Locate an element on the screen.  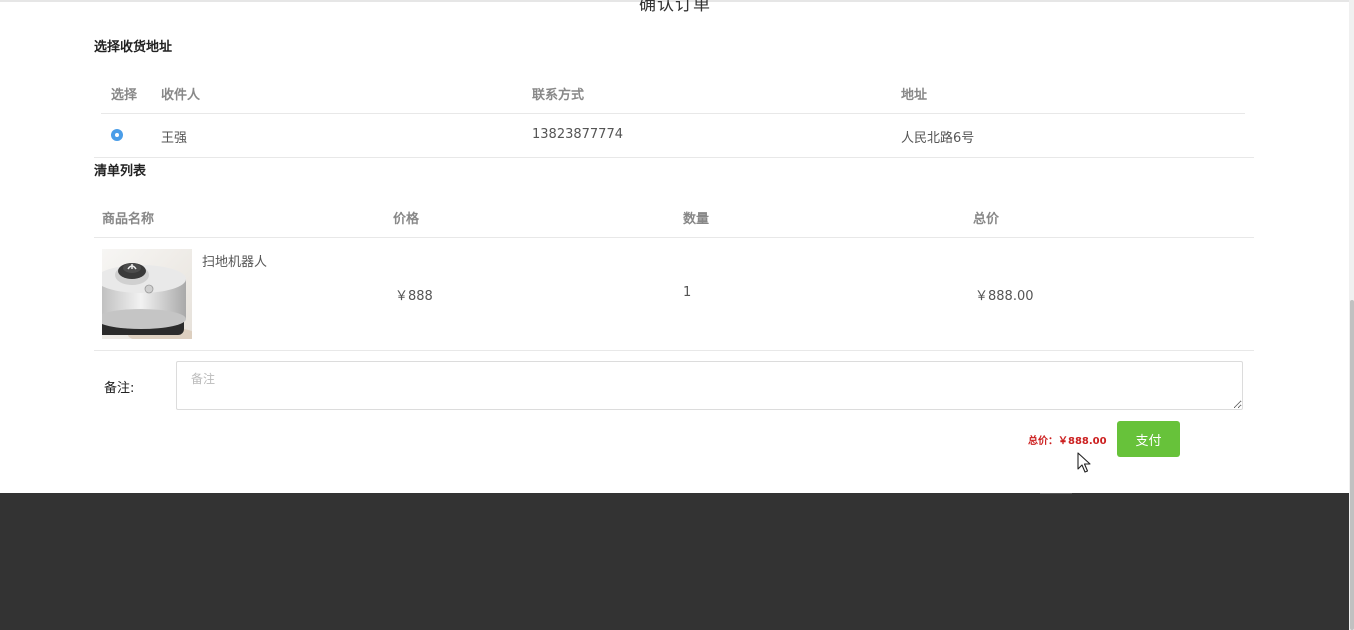
address-radio-selected is located at coordinates (117, 135).